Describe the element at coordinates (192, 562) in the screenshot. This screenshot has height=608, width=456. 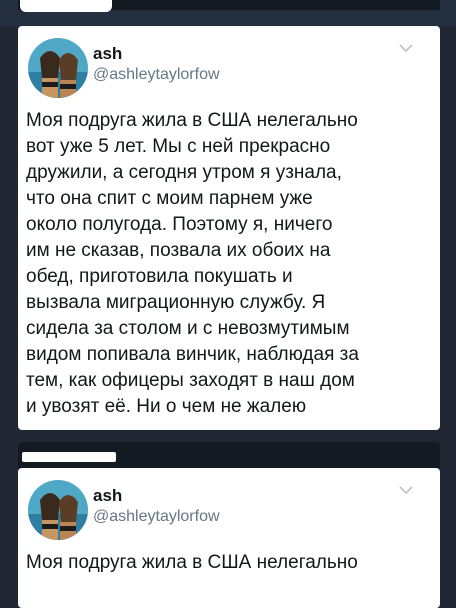
I see `tweet-text: Моя подруга жила в США нелегально` at that location.